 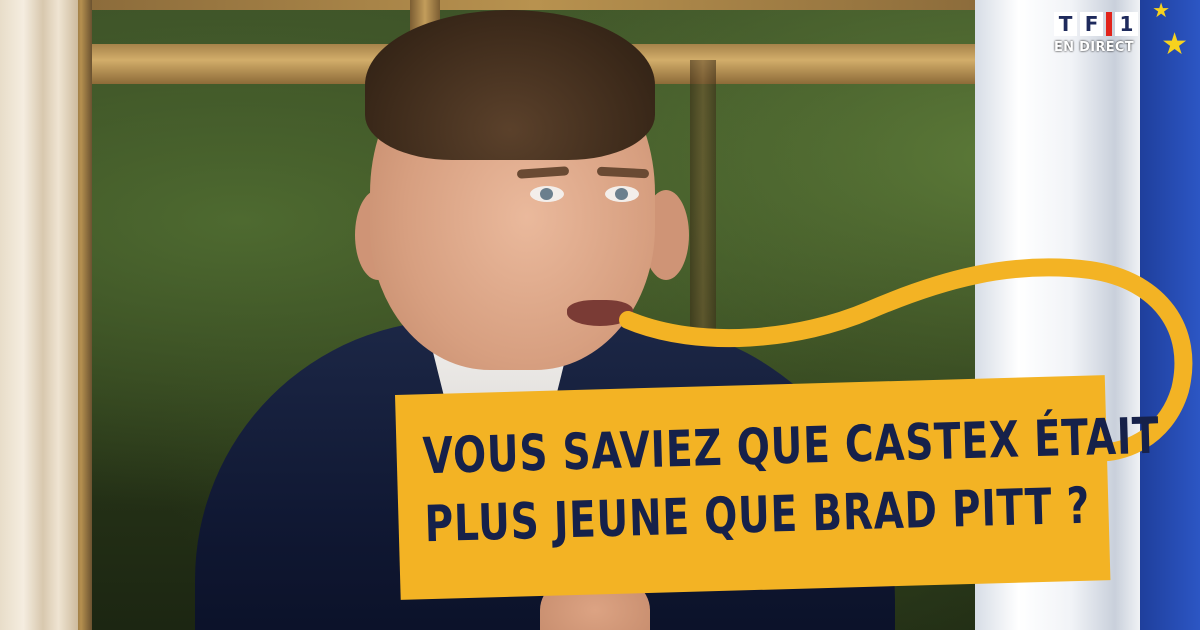 What do you see at coordinates (757, 515) in the screenshot?
I see `caption-line-2: PLUS JEUNE QUE BRAD PITT ?` at bounding box center [757, 515].